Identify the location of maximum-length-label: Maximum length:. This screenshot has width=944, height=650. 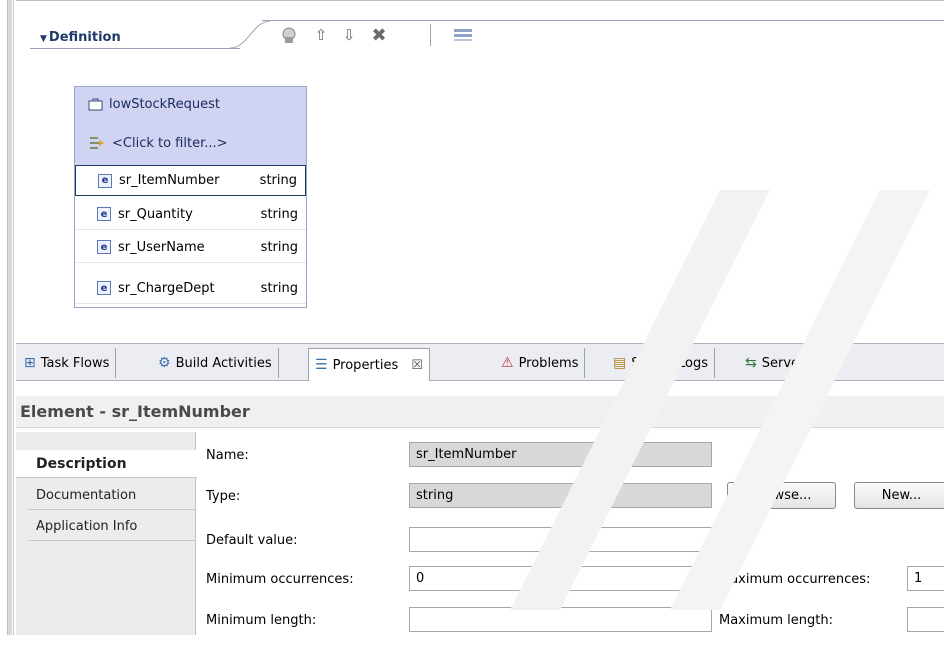
(776, 620).